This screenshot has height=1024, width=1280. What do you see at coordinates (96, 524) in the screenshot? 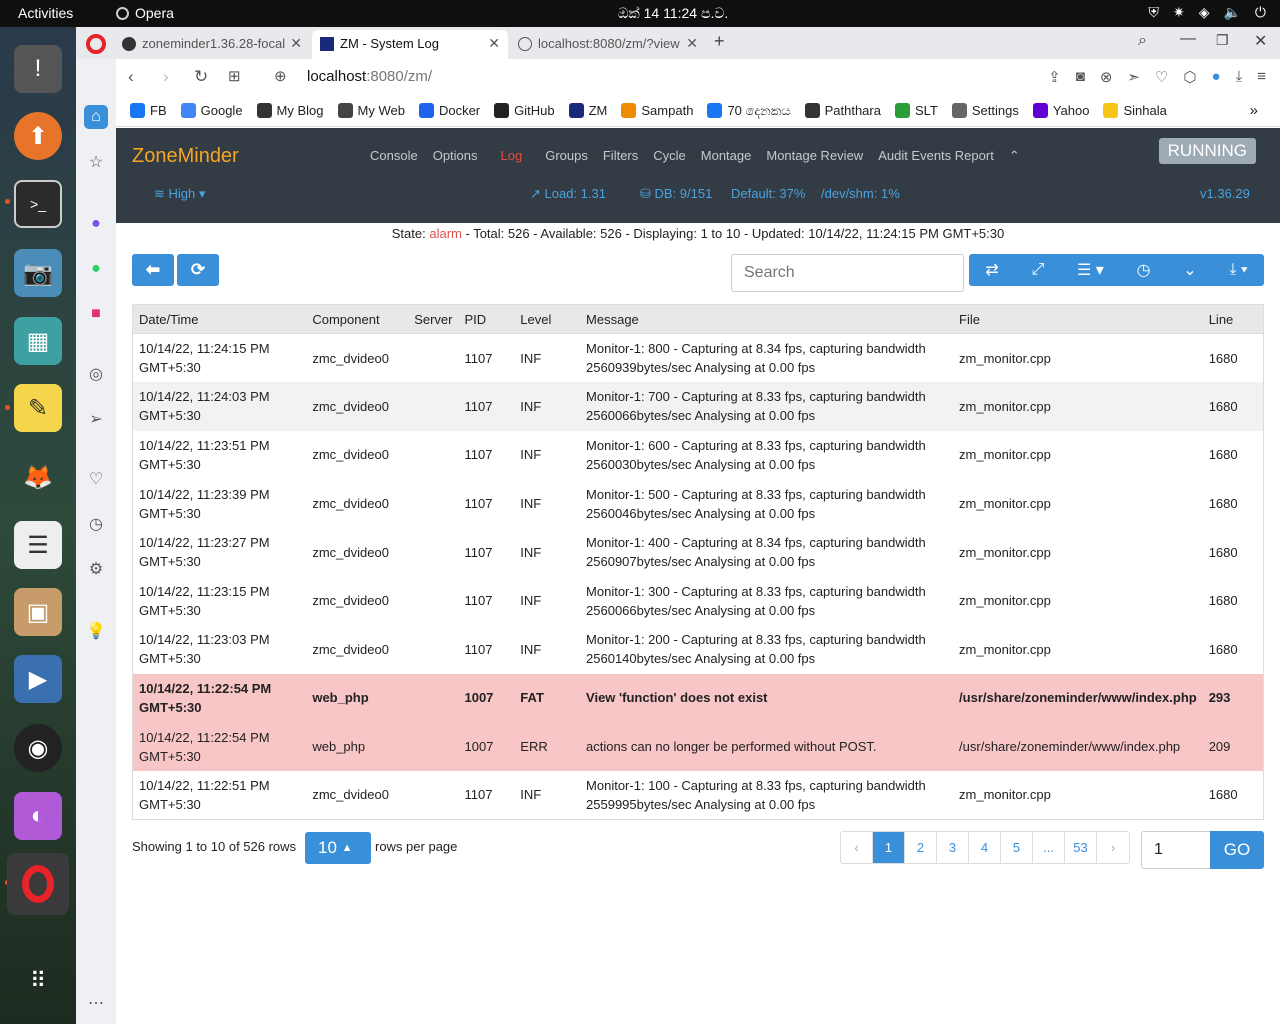
I see `history-icon: ◷` at bounding box center [96, 524].